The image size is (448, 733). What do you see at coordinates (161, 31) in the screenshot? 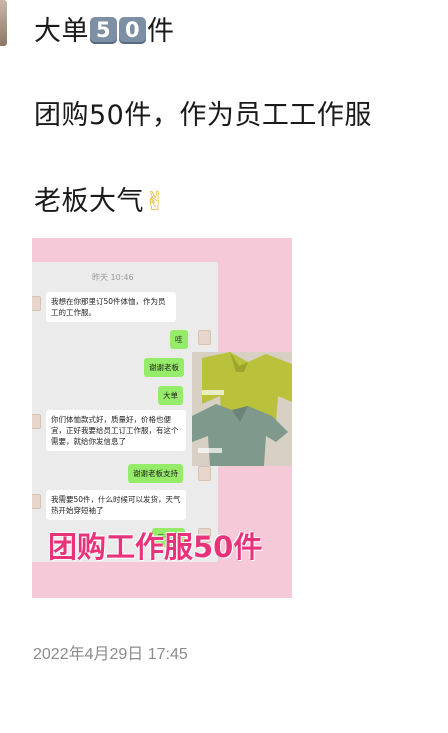
I see `text-suffix: 件` at bounding box center [161, 31].